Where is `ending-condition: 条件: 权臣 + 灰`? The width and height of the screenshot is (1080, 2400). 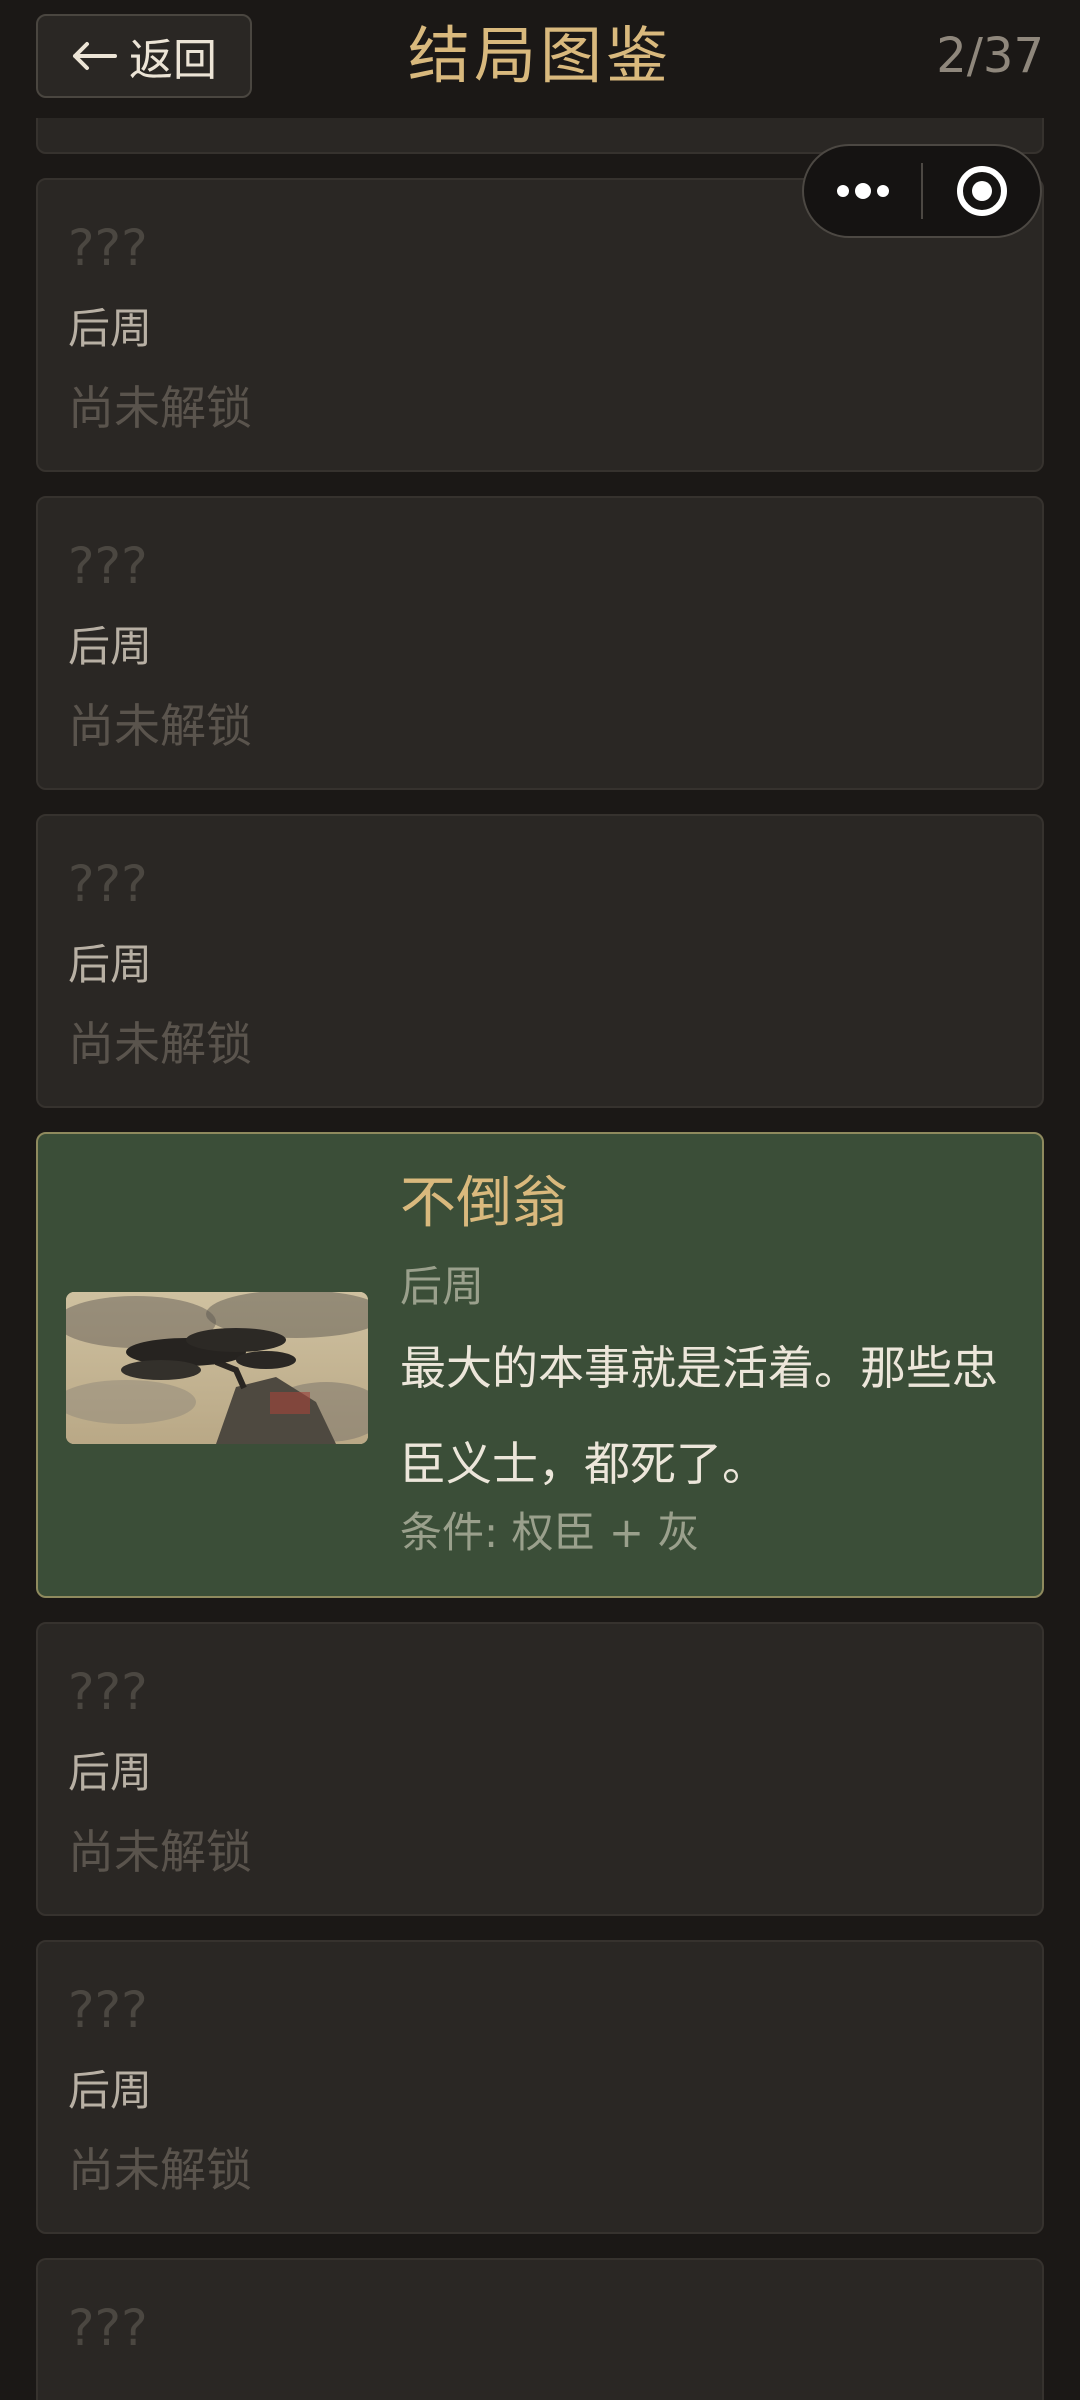
ending-condition: 条件: 权臣 + 灰 is located at coordinates (550, 1532).